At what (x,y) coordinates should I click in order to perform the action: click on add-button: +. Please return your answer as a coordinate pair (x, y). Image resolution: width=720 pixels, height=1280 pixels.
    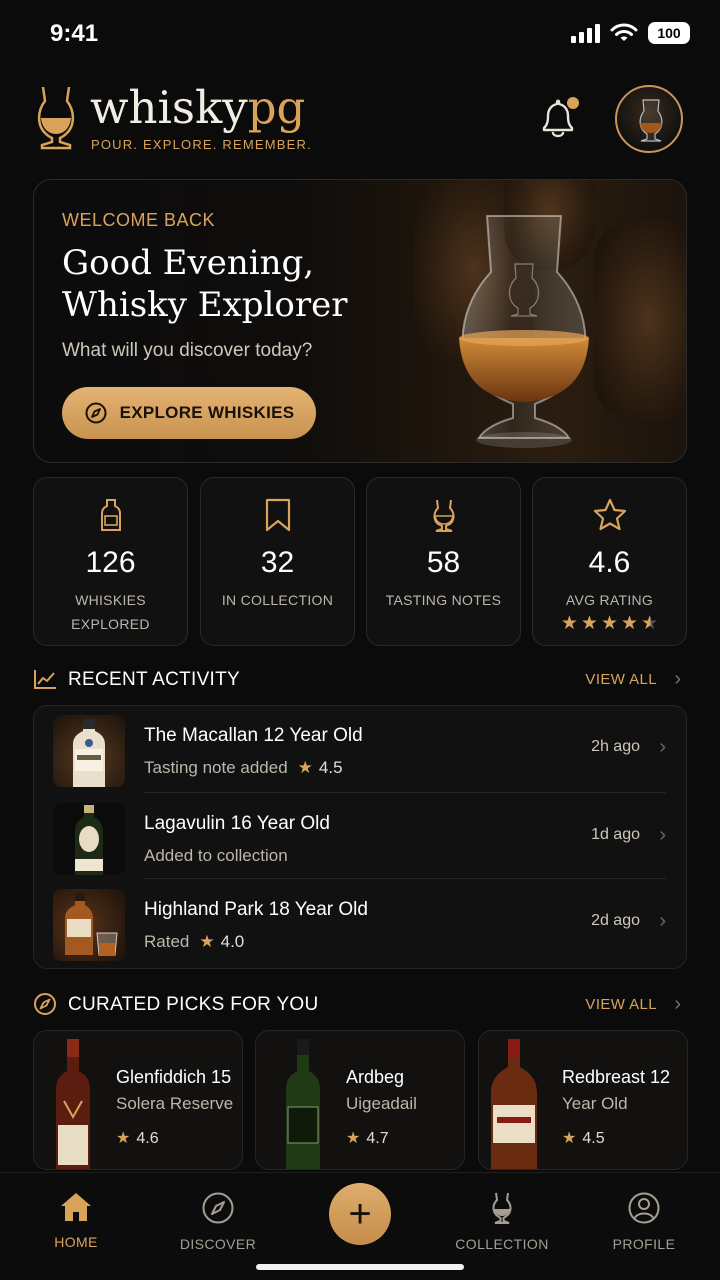
    Looking at the image, I should click on (360, 1214).